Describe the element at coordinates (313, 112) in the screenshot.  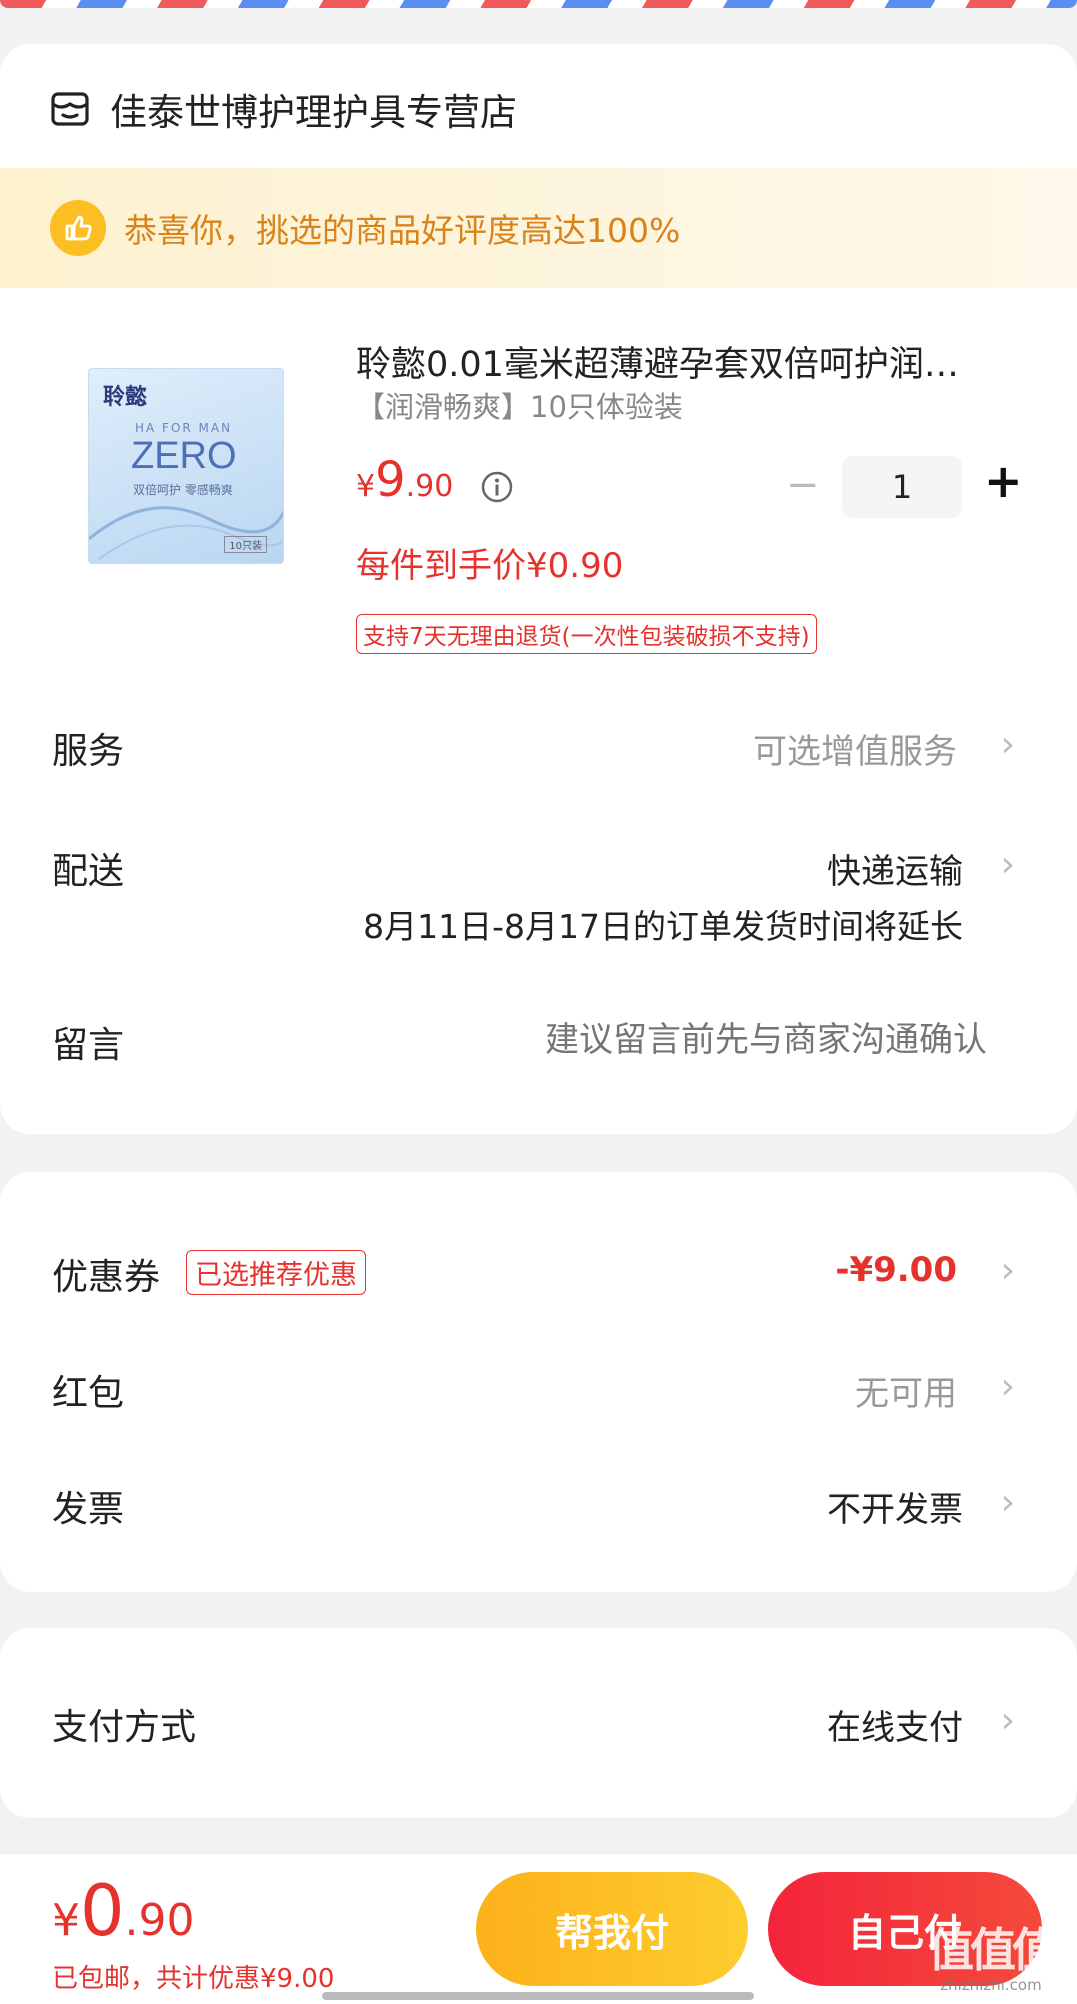
I see `store-name: 佳泰世博护理护具专营店` at that location.